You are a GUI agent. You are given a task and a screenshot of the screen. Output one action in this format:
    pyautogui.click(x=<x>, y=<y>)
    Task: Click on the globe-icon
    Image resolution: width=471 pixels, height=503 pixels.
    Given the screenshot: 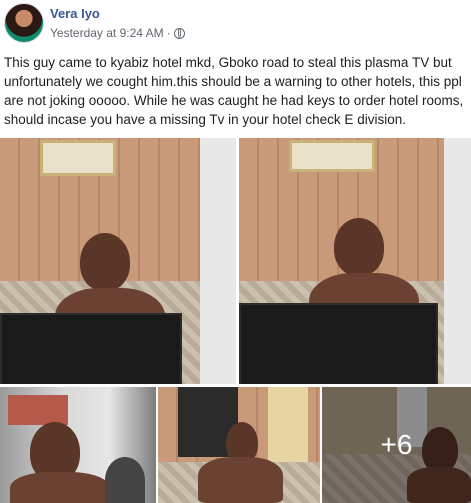 What is the action you would take?
    pyautogui.click(x=179, y=33)
    